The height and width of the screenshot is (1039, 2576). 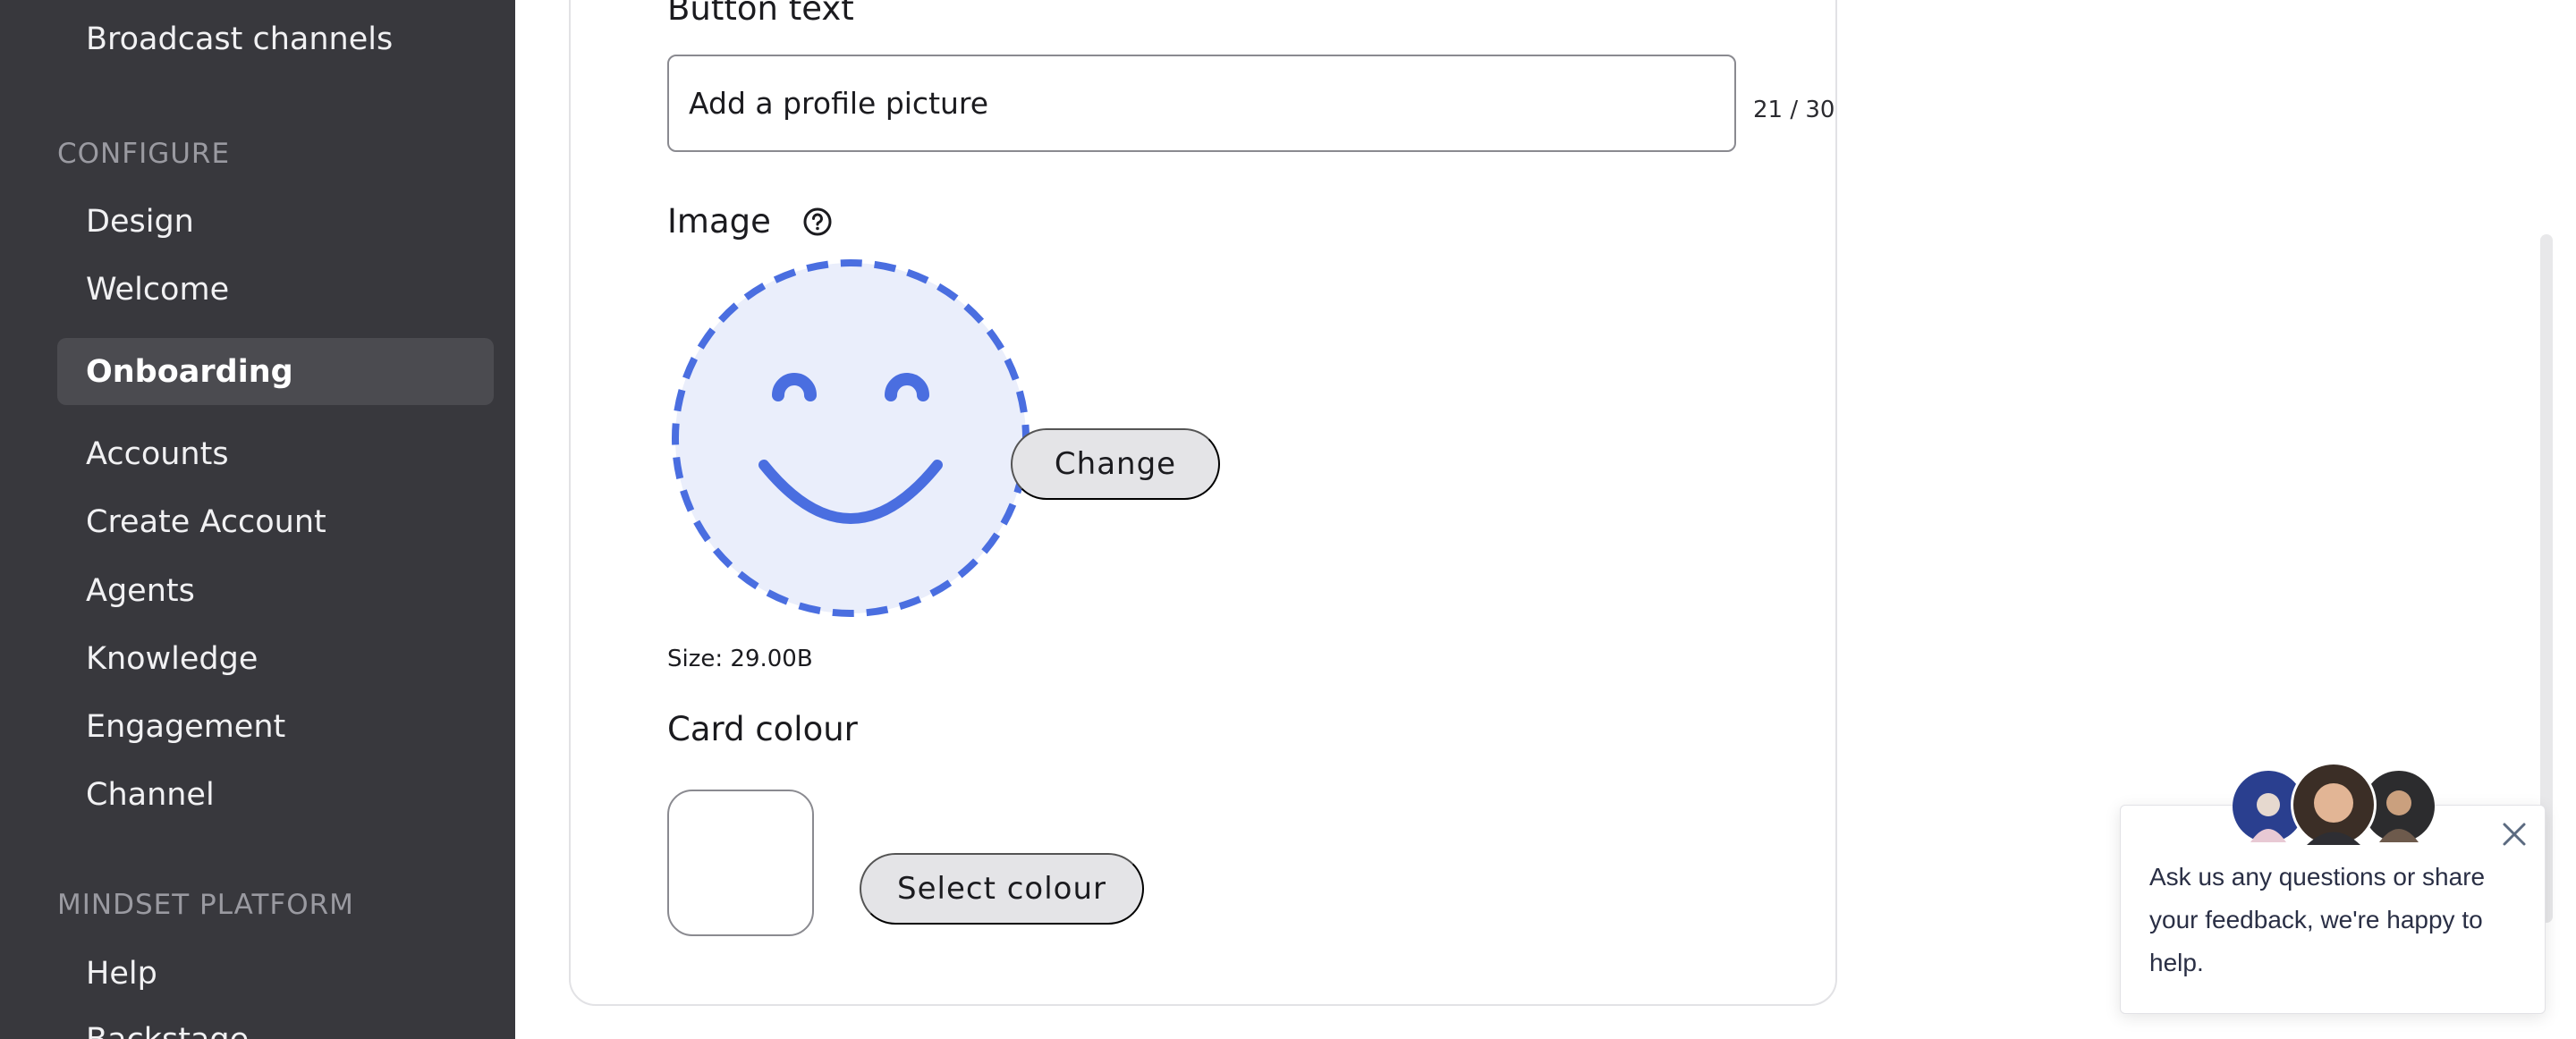 I want to click on sidebar-item-onboarding-label: Onboarding, so click(x=189, y=372).